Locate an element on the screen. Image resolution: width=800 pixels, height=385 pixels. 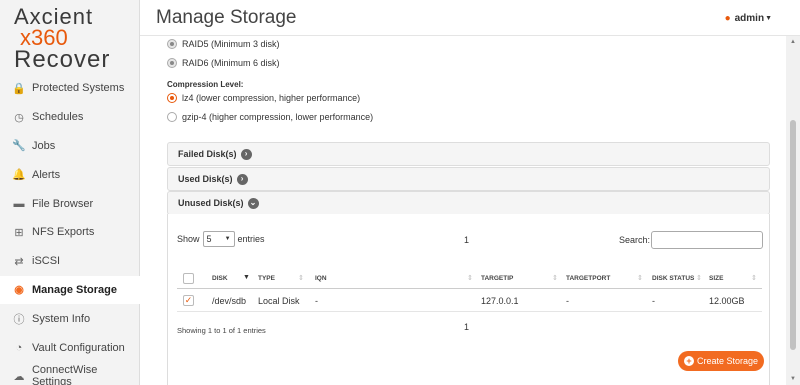
user-name: admin is located at coordinates (749, 18).